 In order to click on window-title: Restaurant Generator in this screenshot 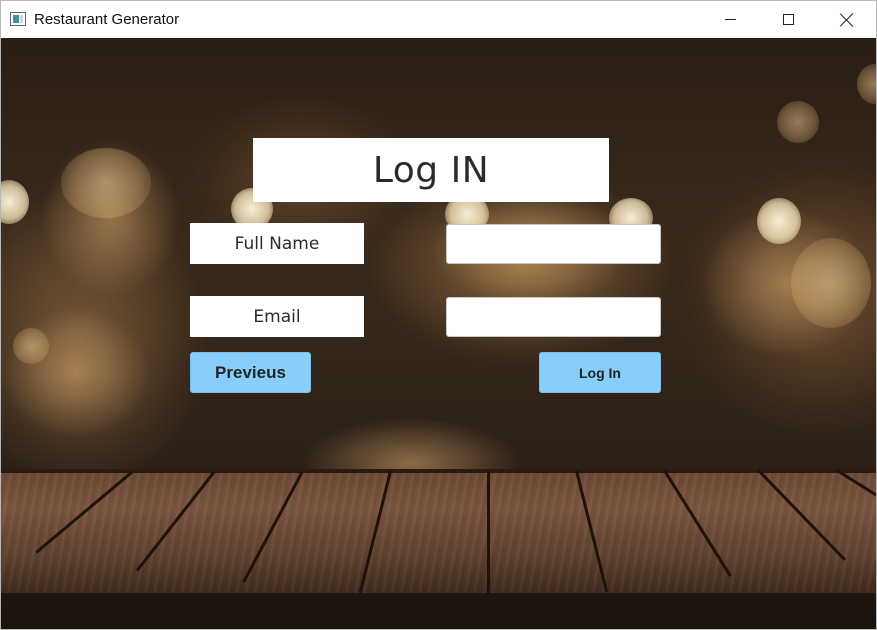, I will do `click(107, 19)`.